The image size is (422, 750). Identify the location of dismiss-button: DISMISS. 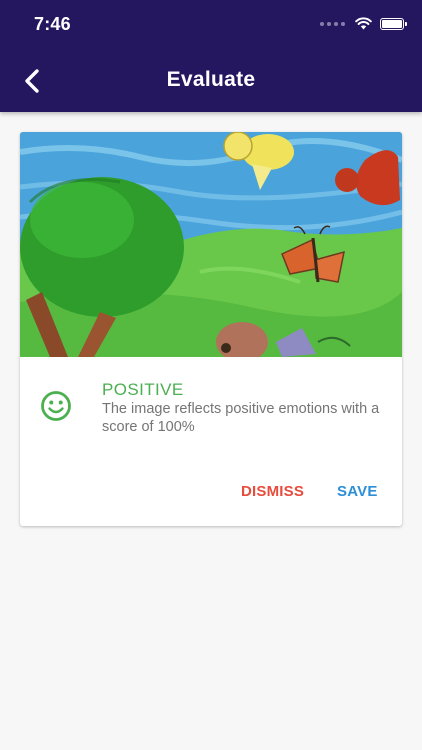
(272, 491).